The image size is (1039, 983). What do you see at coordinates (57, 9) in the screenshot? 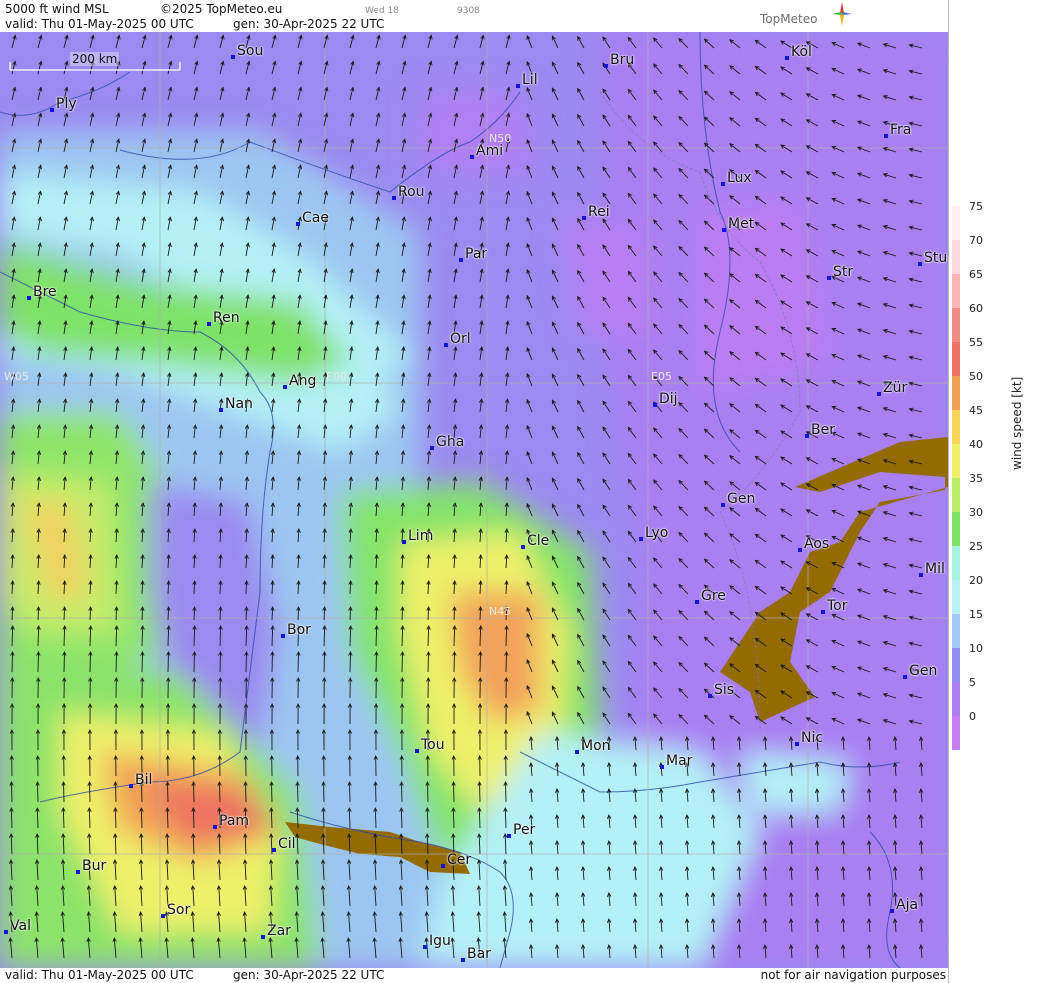
I see `layer-title: 5000 ft wind MSL` at bounding box center [57, 9].